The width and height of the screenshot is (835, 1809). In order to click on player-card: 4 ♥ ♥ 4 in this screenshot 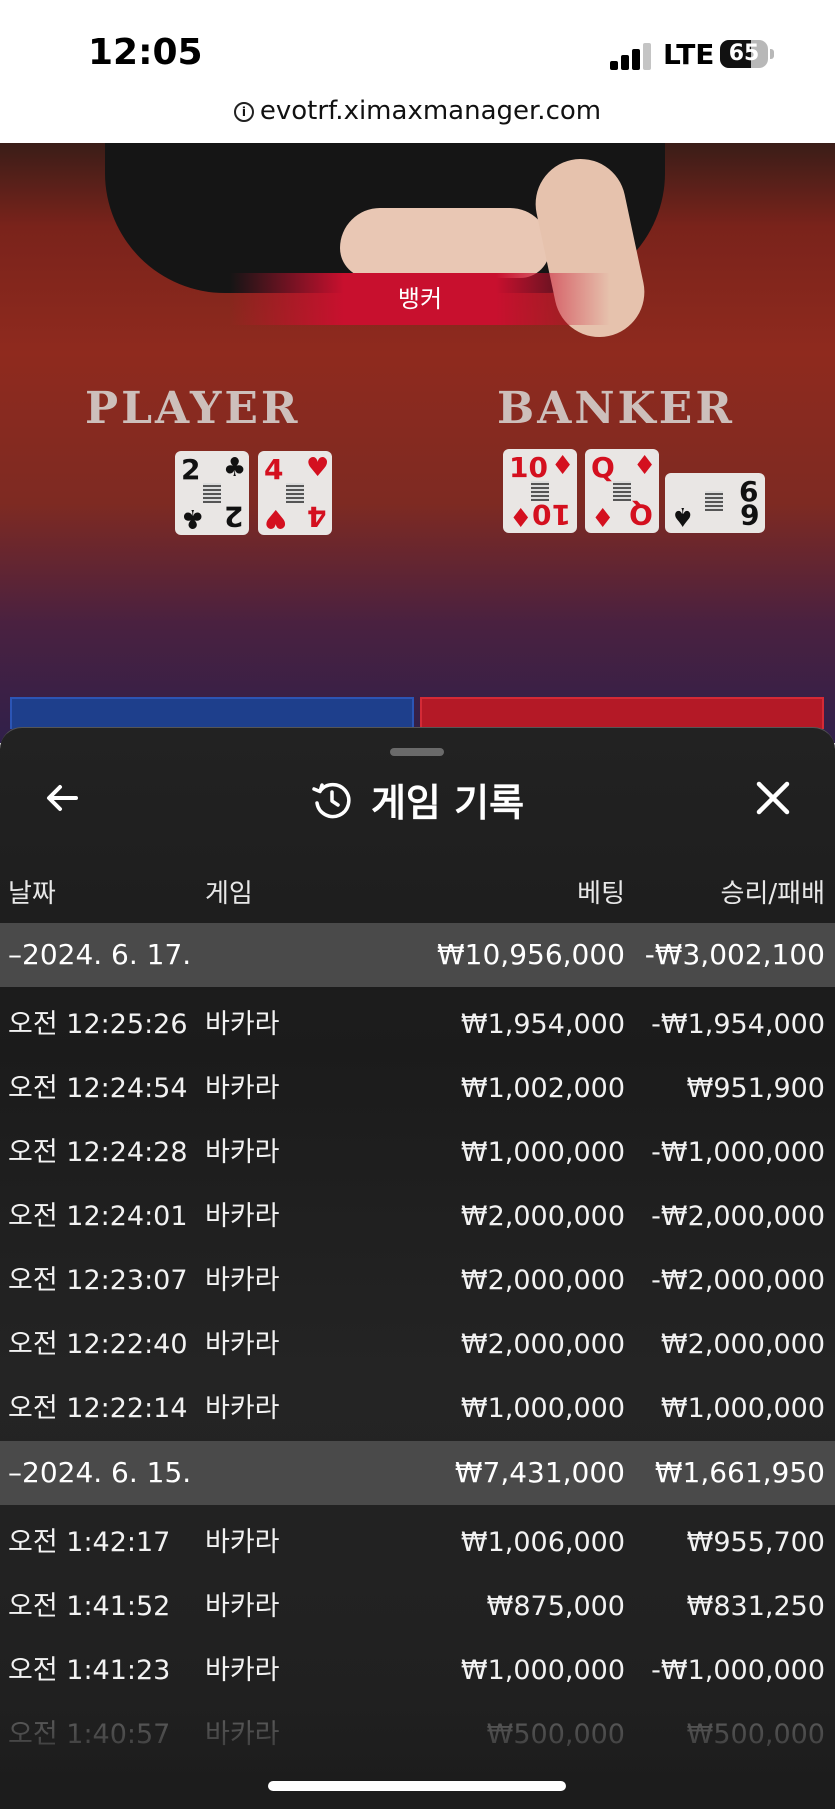, I will do `click(295, 493)`.